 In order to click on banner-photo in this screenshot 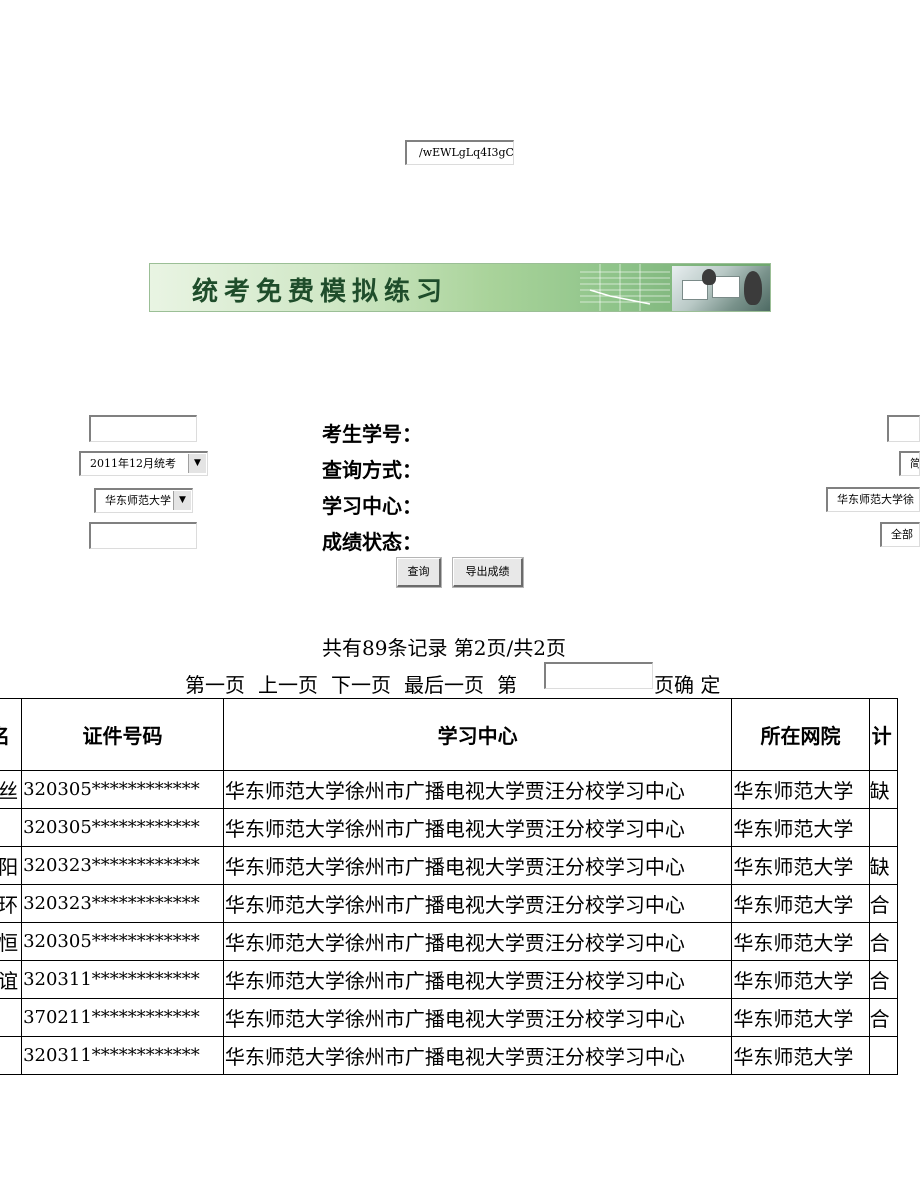, I will do `click(721, 288)`.